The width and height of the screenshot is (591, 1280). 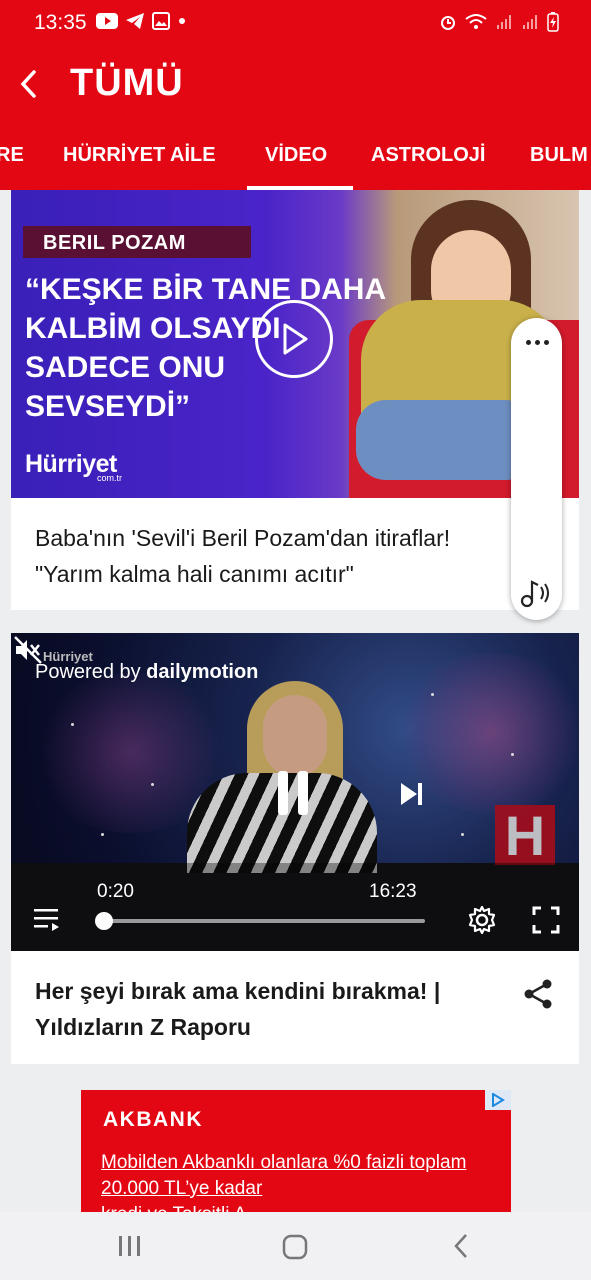 What do you see at coordinates (295, 24) in the screenshot?
I see `status-bar: 13:35` at bounding box center [295, 24].